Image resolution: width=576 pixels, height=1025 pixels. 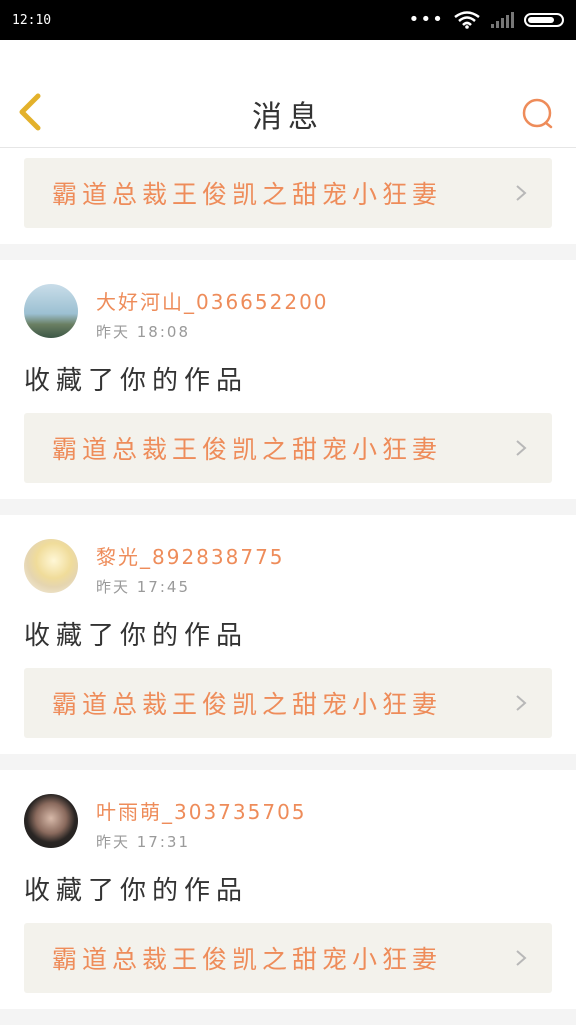 I want to click on user-name: 叶雨萌_303735705, so click(x=201, y=810).